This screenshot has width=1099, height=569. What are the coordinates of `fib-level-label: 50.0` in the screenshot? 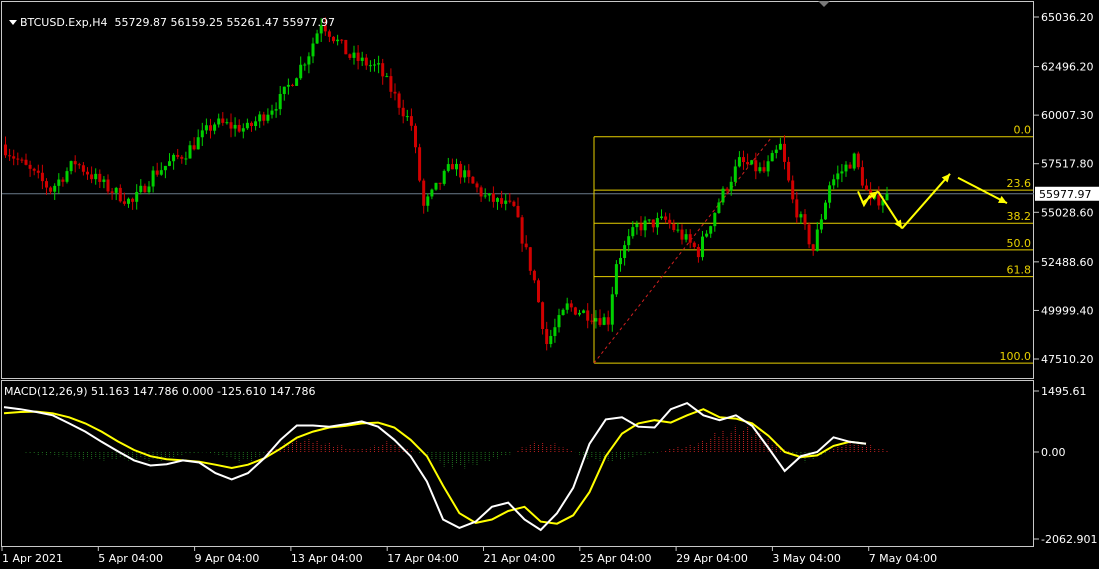 It's located at (1019, 243).